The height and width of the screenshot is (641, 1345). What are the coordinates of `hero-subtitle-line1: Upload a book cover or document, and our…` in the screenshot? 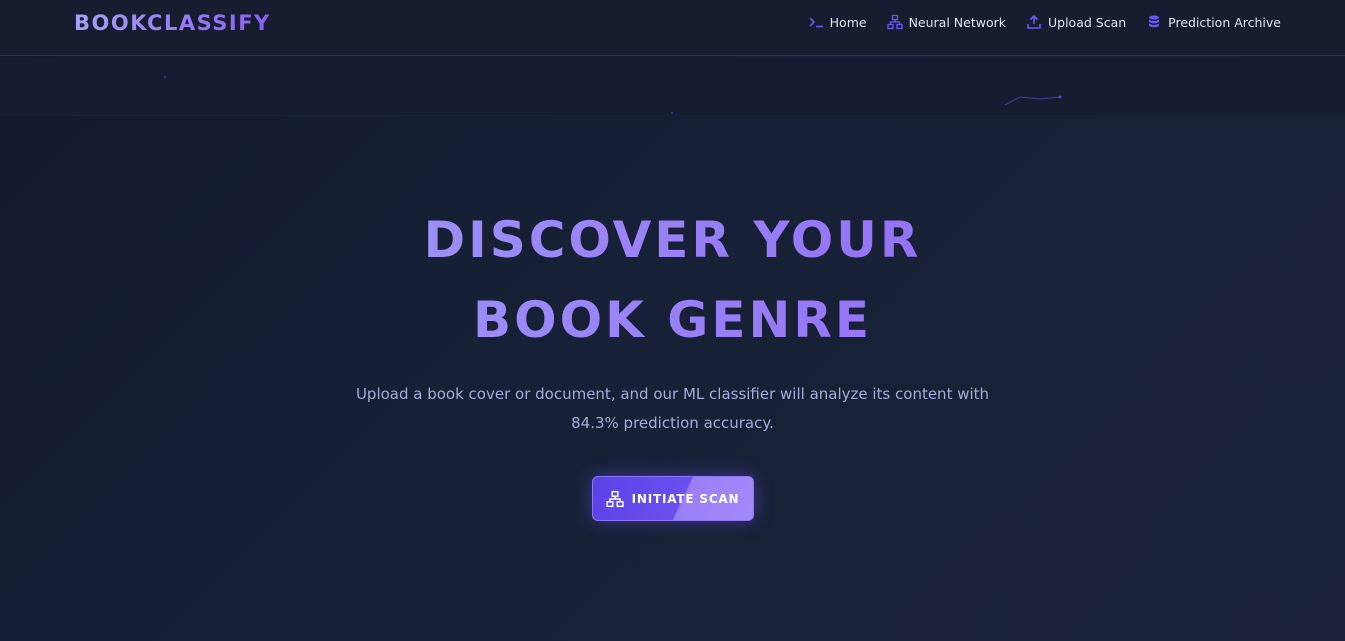 It's located at (672, 394).